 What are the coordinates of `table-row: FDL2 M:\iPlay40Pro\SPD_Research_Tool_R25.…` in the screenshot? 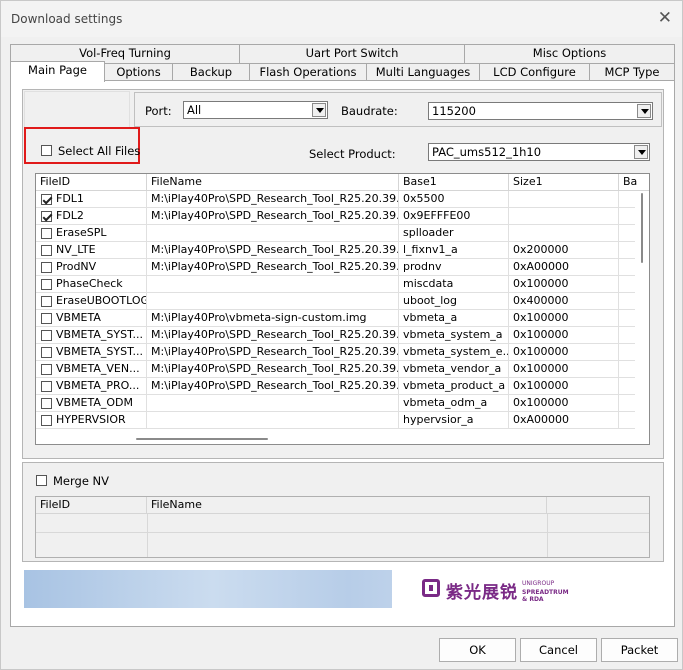 It's located at (335, 216).